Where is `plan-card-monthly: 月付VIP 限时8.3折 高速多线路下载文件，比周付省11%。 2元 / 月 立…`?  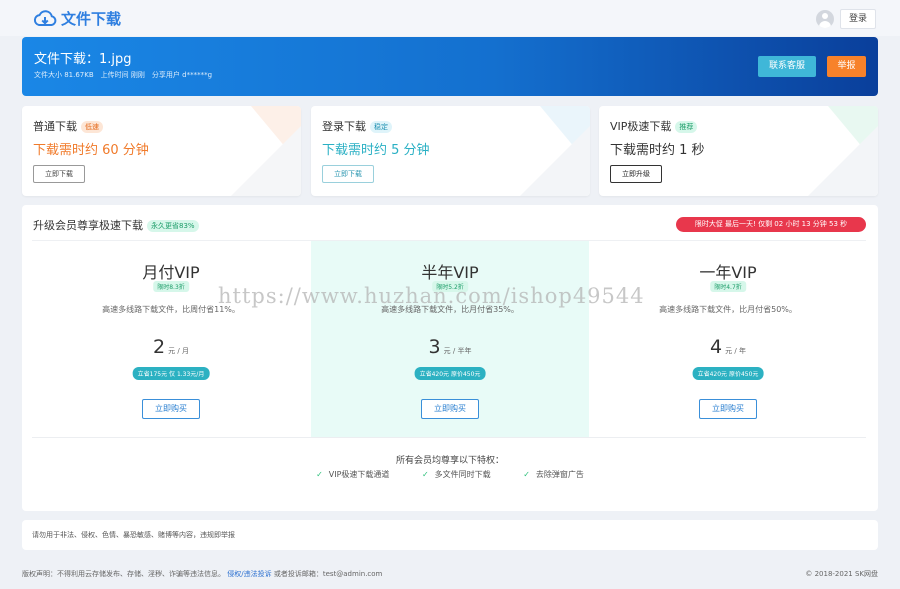 plan-card-monthly: 月付VIP 限时8.3折 高速多线路下载文件，比周付省11%。 2元 / 月 立… is located at coordinates (171, 339).